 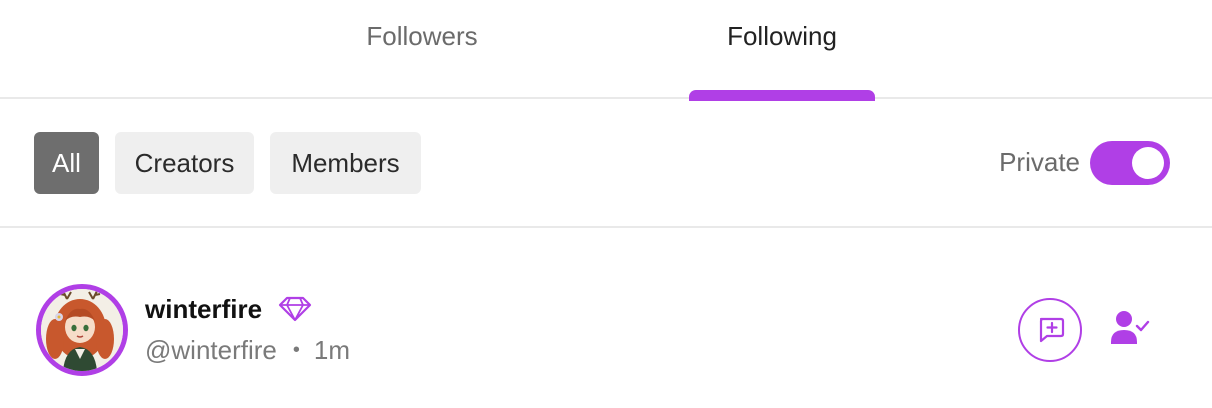 I want to click on user-meta: @winterfire • 1m, so click(x=247, y=350).